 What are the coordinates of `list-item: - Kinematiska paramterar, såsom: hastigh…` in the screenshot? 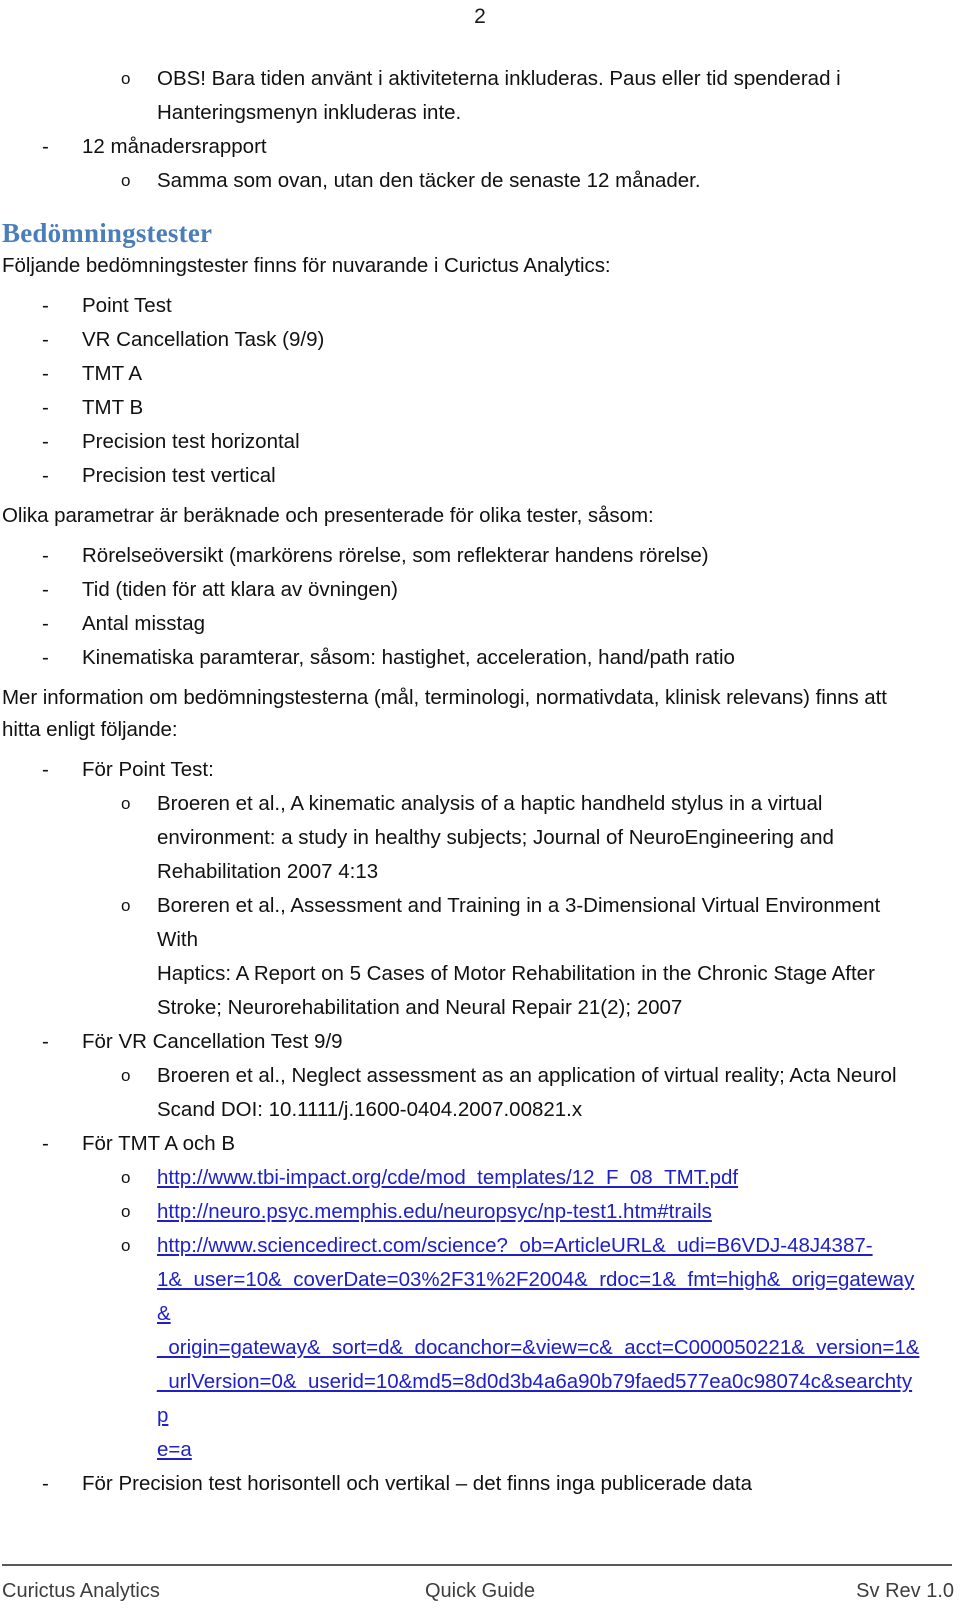 It's located at (462, 658).